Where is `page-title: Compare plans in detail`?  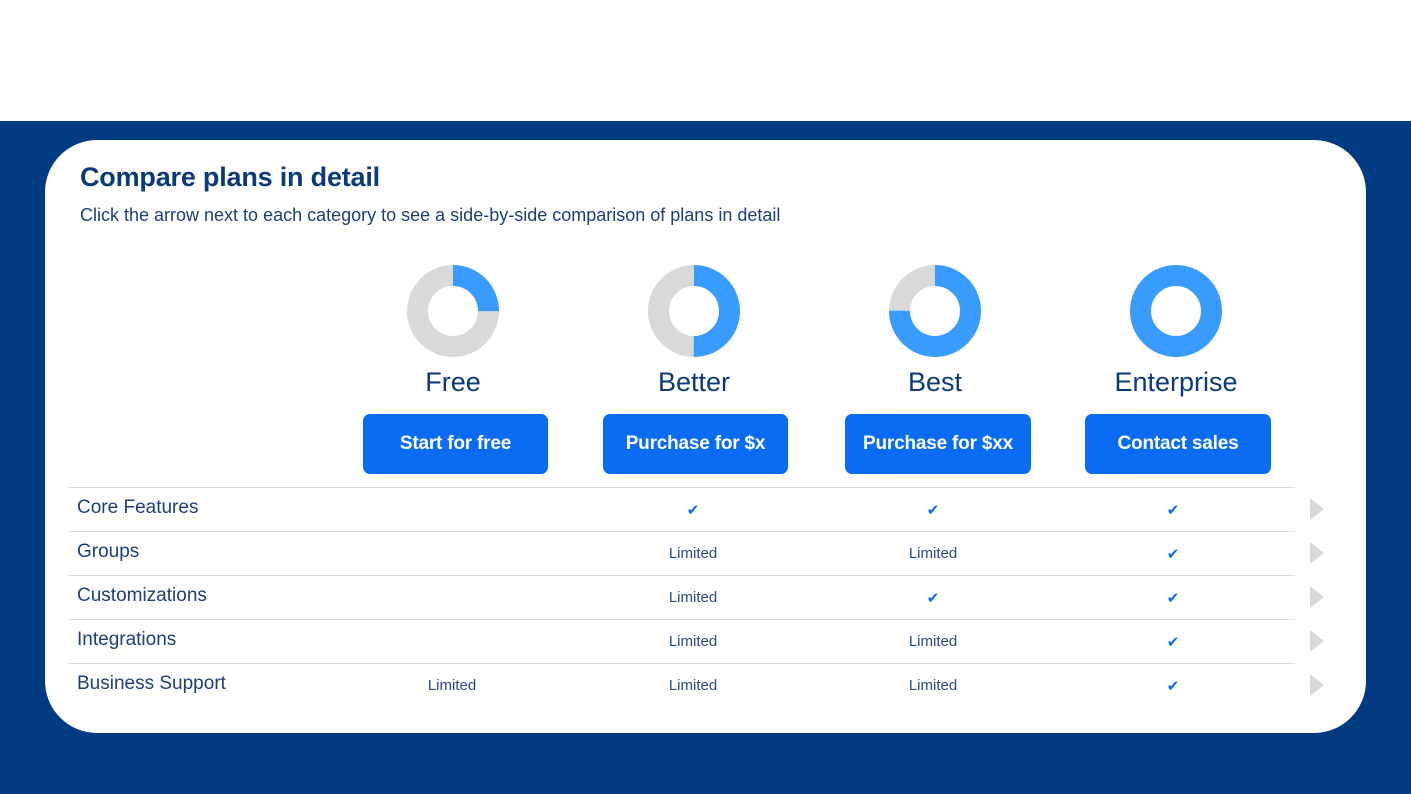 page-title: Compare plans in detail is located at coordinates (230, 177).